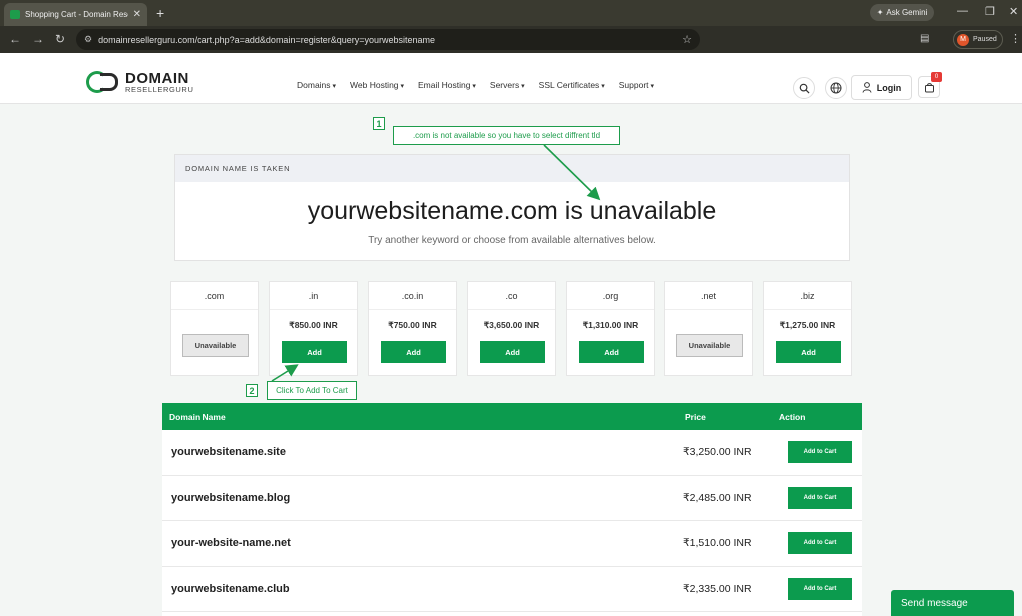 This screenshot has height=616, width=1022. Describe the element at coordinates (215, 345) in the screenshot. I see `unavailable-button: Unavailable` at that location.